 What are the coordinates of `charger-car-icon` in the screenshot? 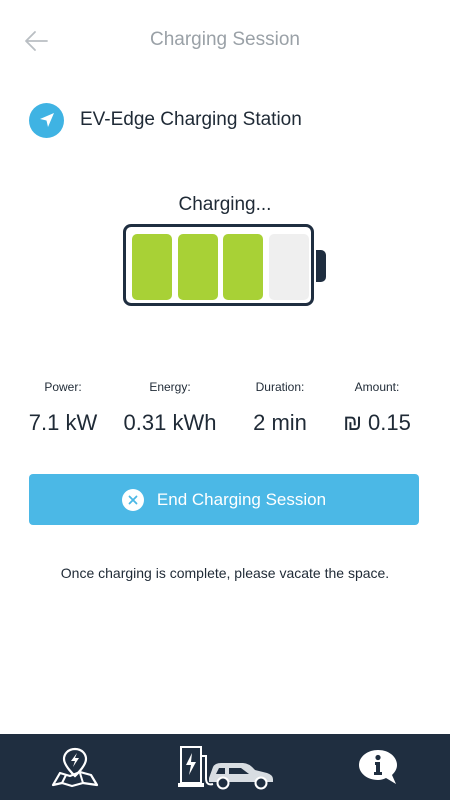 It's located at (225, 768).